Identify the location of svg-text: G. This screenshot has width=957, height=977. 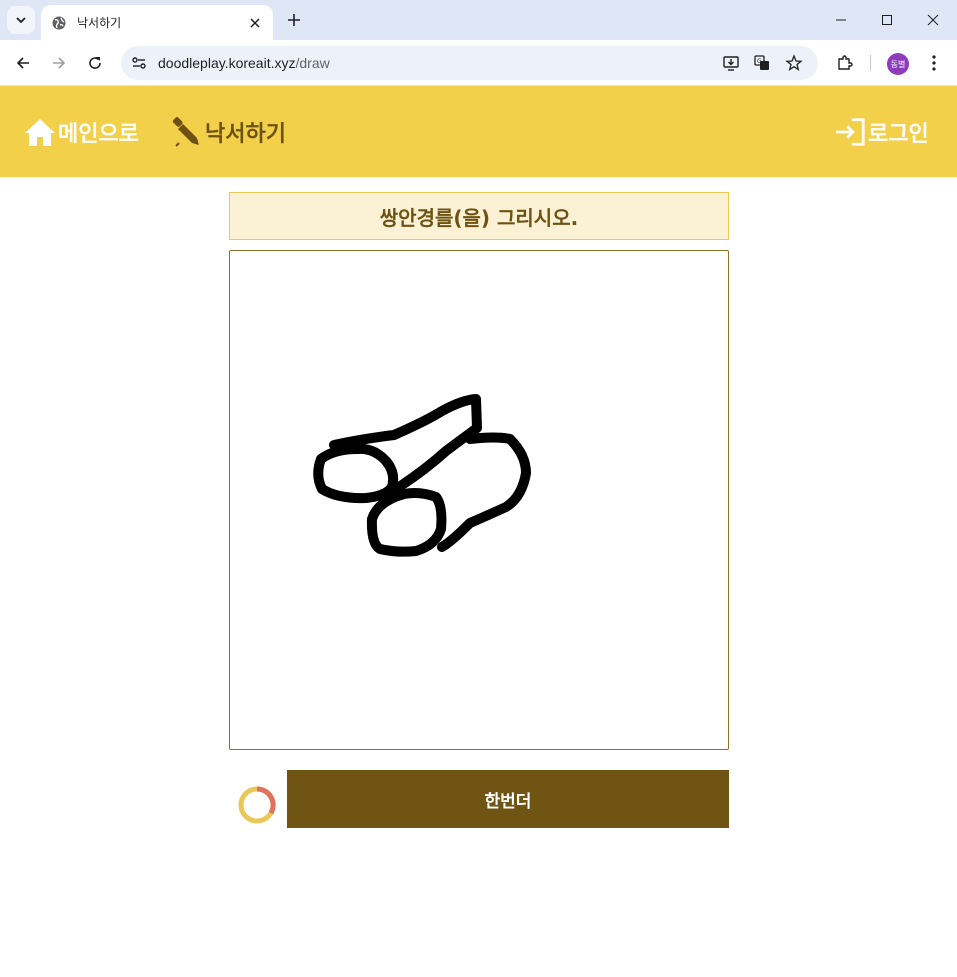
(759, 61).